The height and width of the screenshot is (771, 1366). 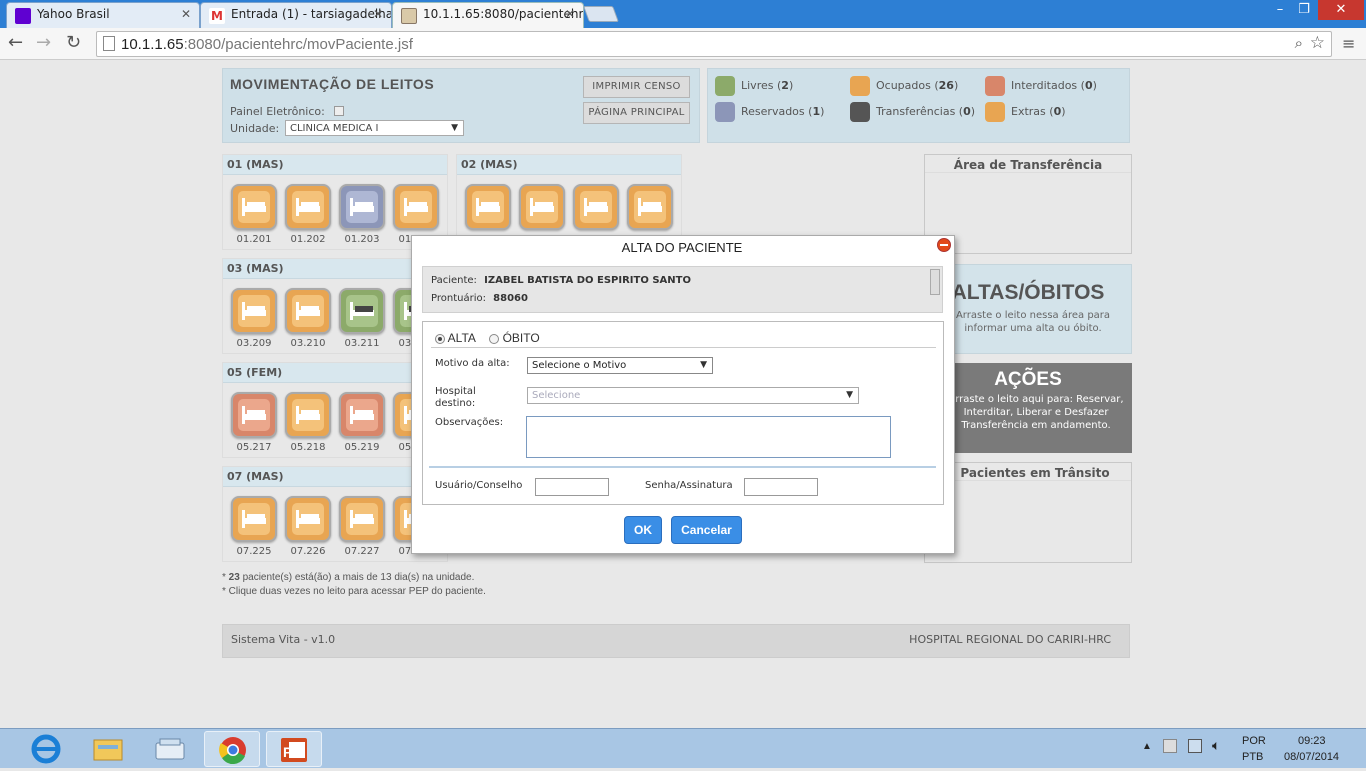 I want to click on bed-label: 01.202, so click(x=308, y=239).